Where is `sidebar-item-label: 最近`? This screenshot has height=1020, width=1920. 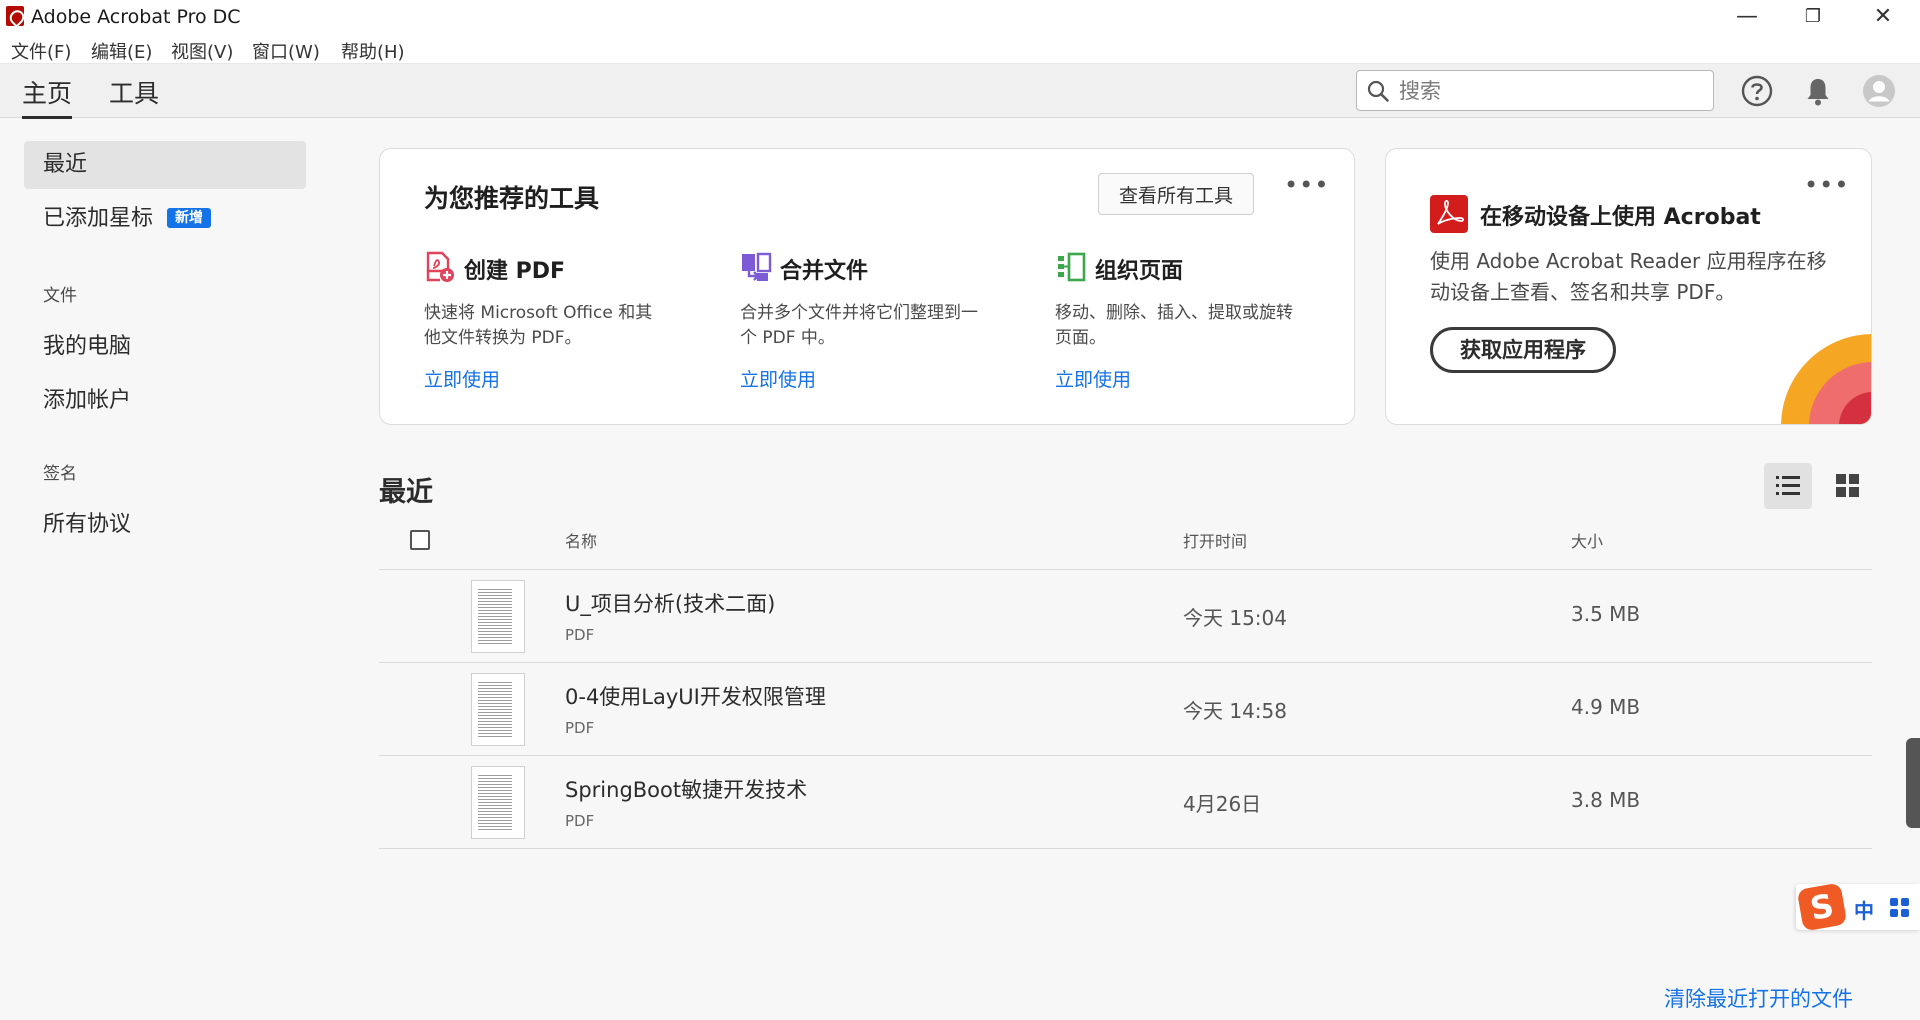 sidebar-item-label: 最近 is located at coordinates (65, 164).